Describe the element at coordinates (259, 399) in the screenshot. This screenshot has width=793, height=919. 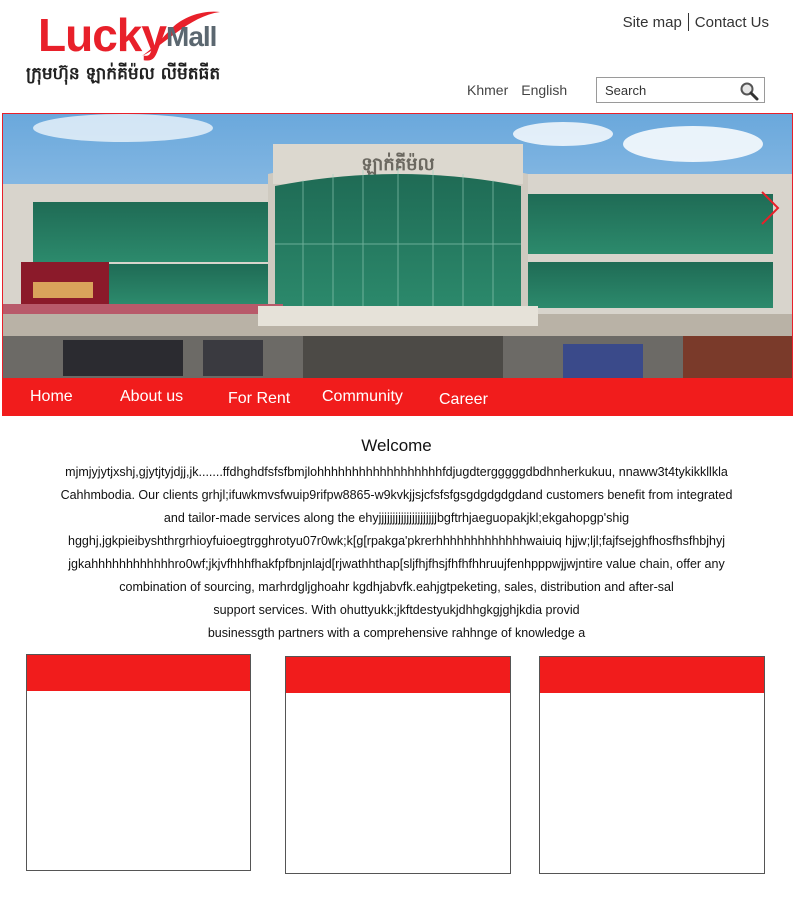
I see `nav-for-rent: For Rent` at that location.